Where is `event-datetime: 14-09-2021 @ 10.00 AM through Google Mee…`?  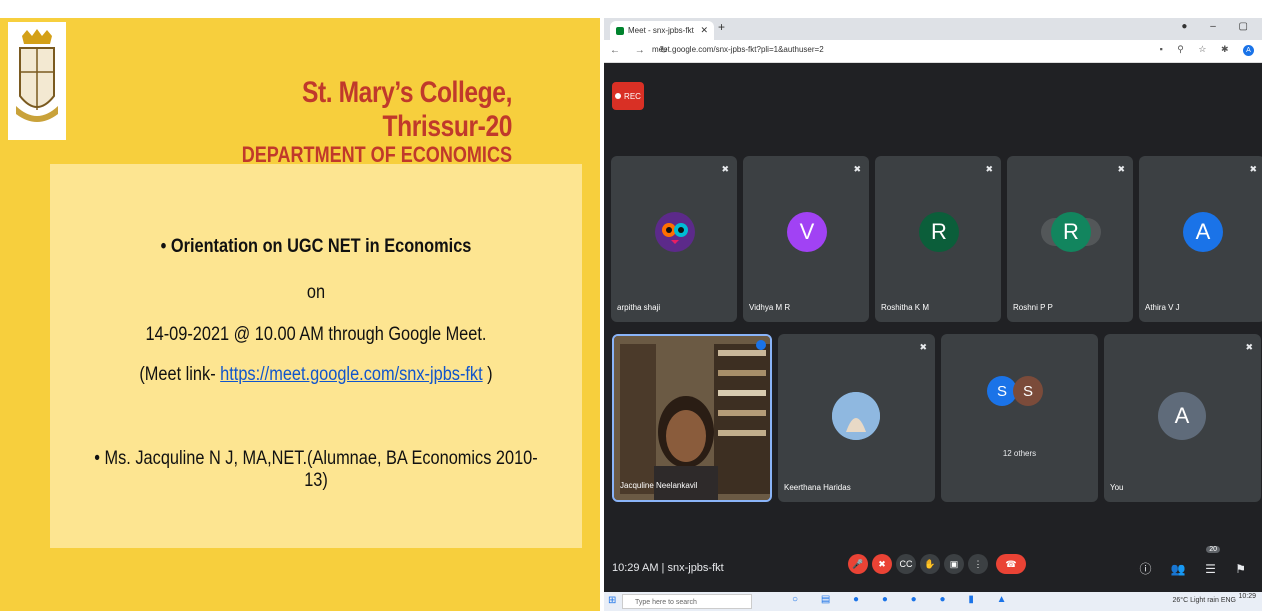
event-datetime: 14-09-2021 @ 10.00 AM through Google Mee… is located at coordinates (316, 334).